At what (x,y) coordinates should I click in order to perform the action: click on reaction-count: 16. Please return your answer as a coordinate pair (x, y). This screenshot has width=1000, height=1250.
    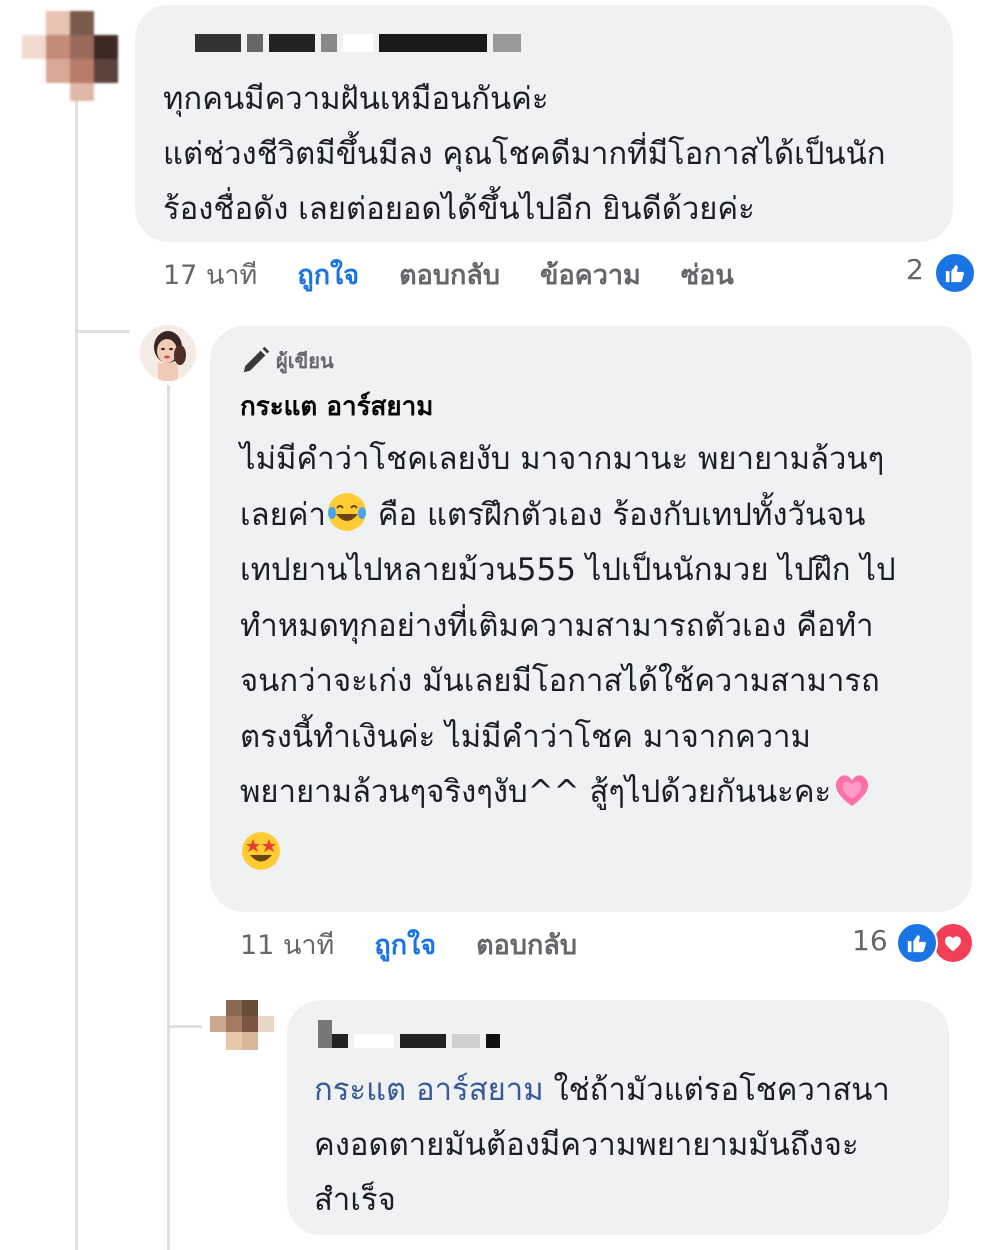
    Looking at the image, I should click on (870, 940).